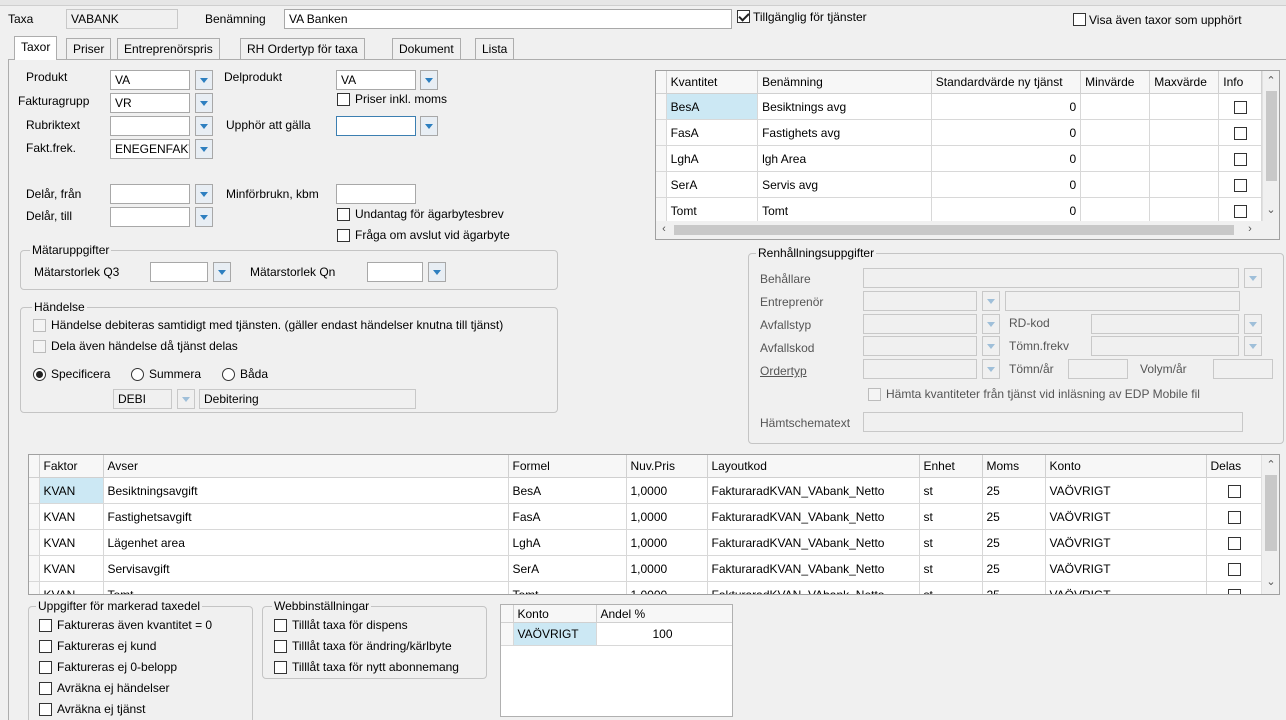 This screenshot has height=720, width=1286. Describe the element at coordinates (555, 614) in the screenshot. I see `col-konto: Konto` at that location.